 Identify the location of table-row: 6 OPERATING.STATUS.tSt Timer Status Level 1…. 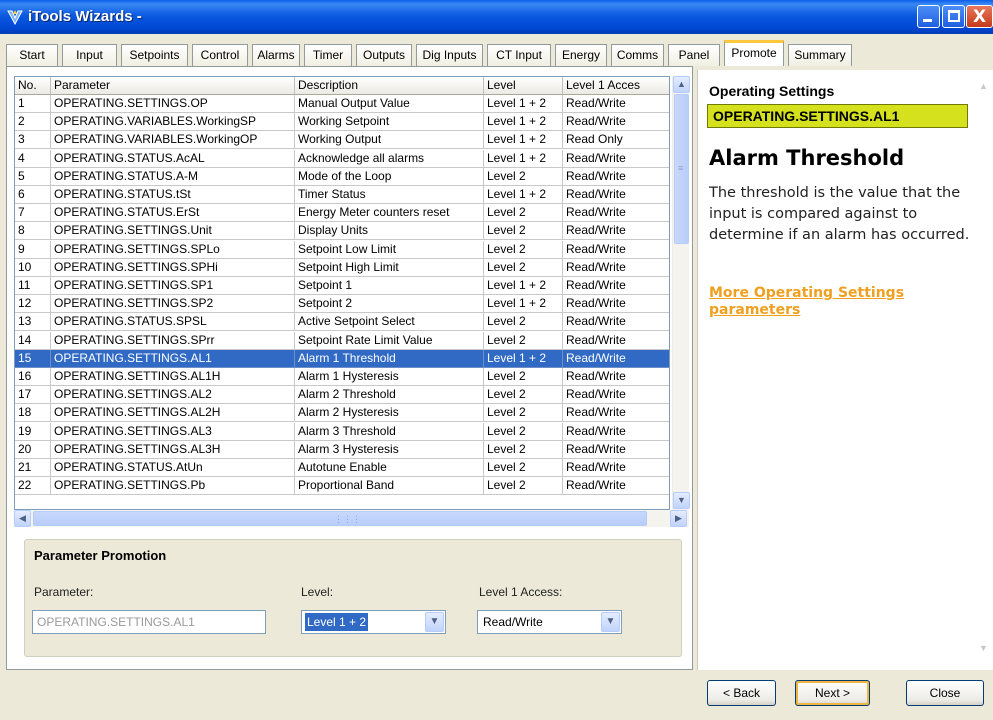
(342, 195).